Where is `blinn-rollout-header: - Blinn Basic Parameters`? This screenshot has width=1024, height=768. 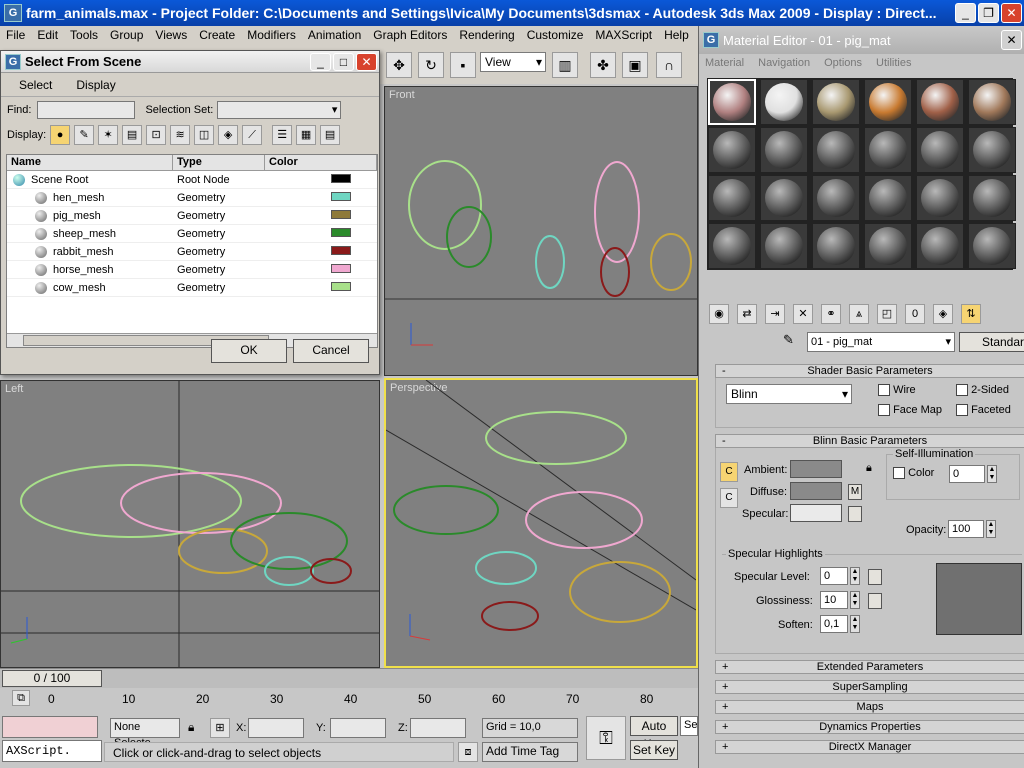 blinn-rollout-header: - Blinn Basic Parameters is located at coordinates (869, 441).